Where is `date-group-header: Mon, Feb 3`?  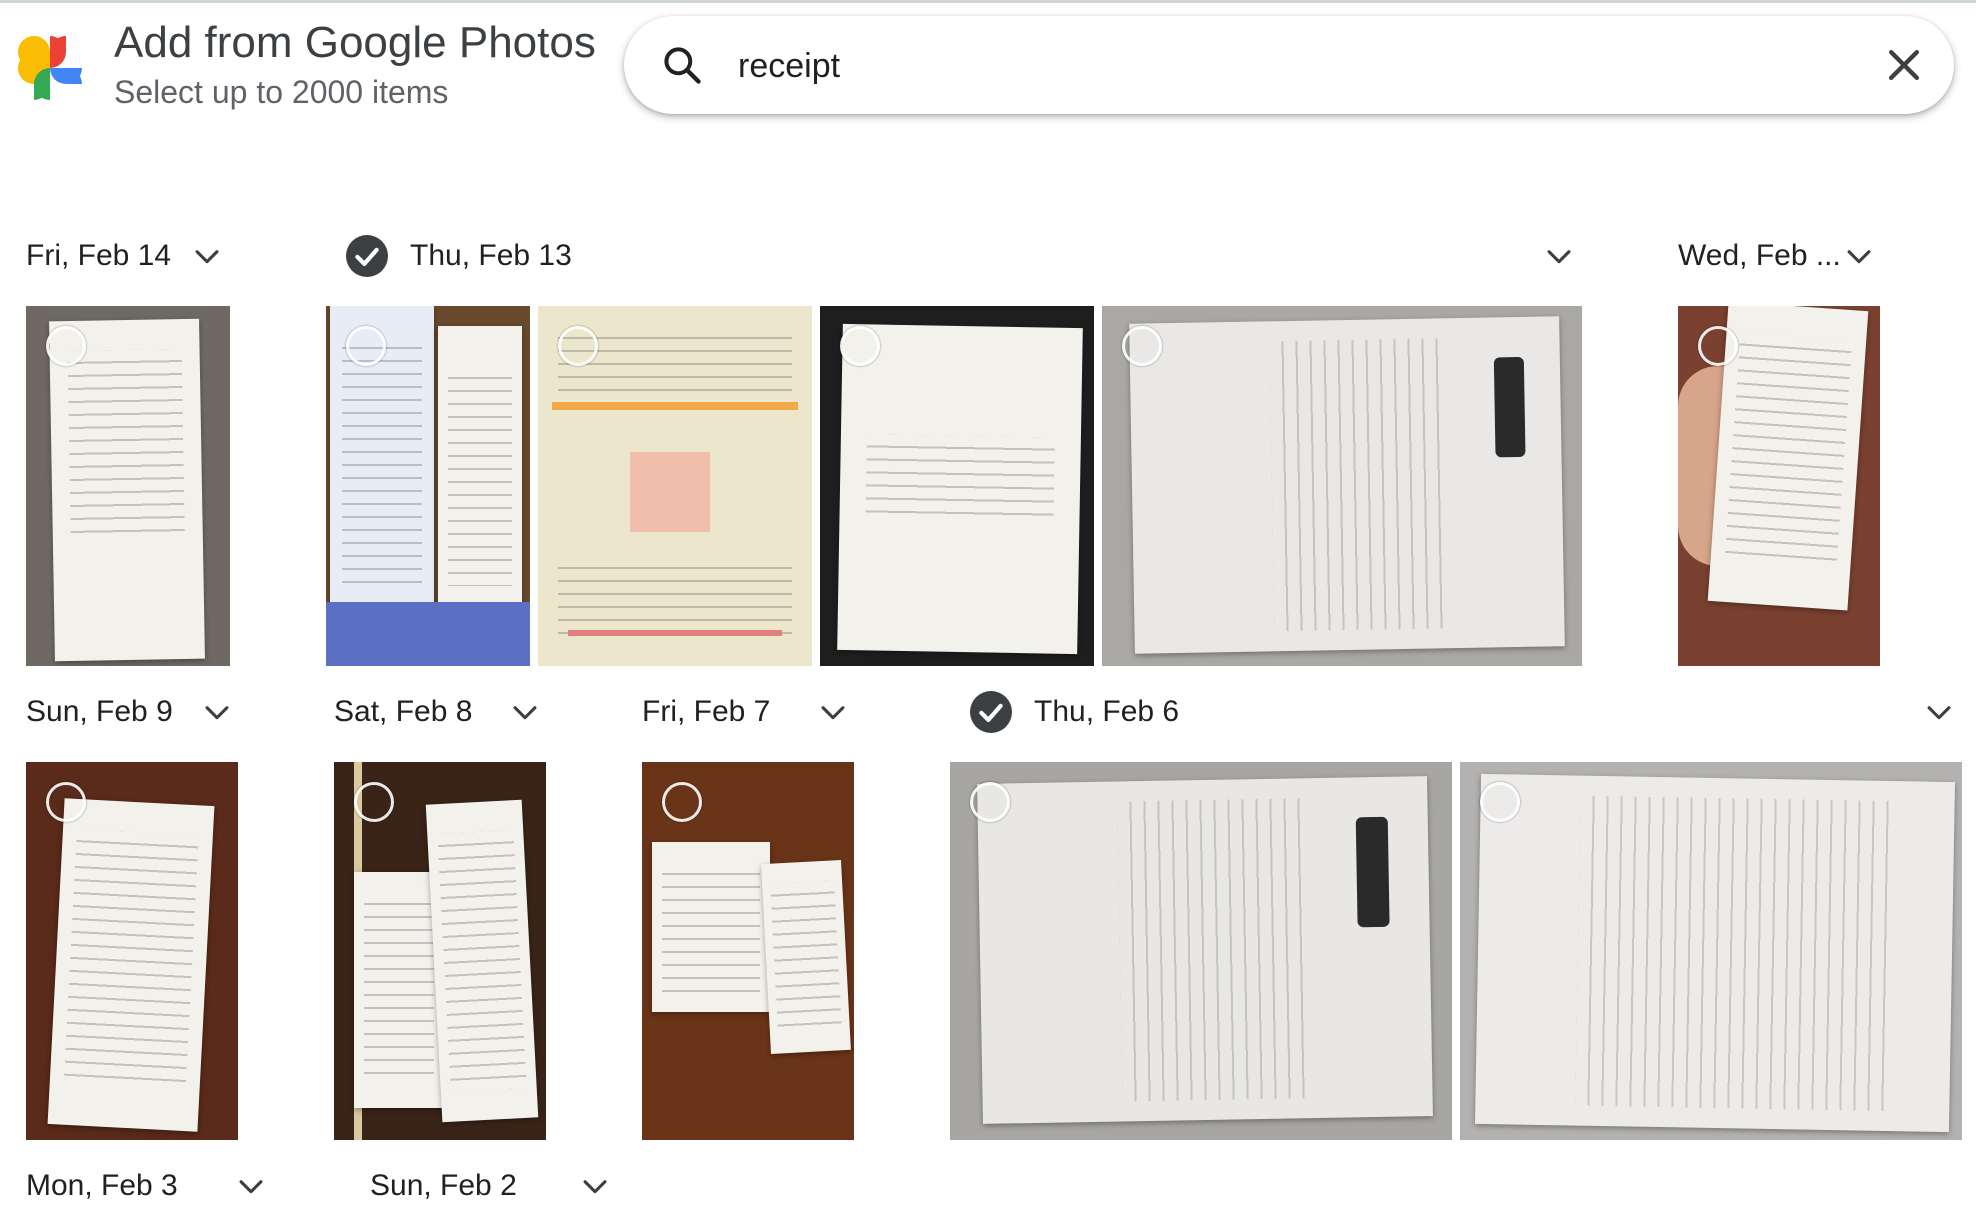 date-group-header: Mon, Feb 3 is located at coordinates (146, 1186).